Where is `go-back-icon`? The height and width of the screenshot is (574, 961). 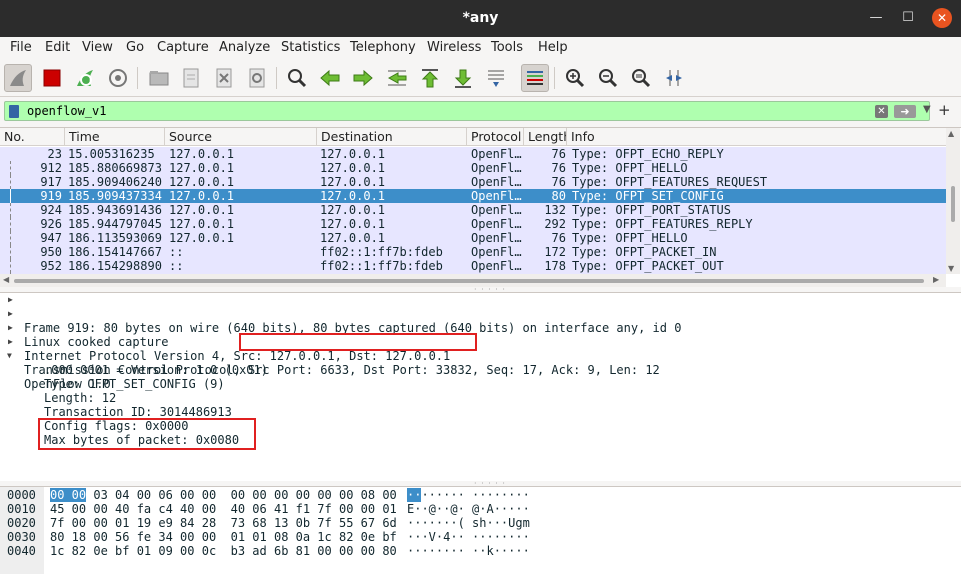
go-back-icon is located at coordinates (330, 78).